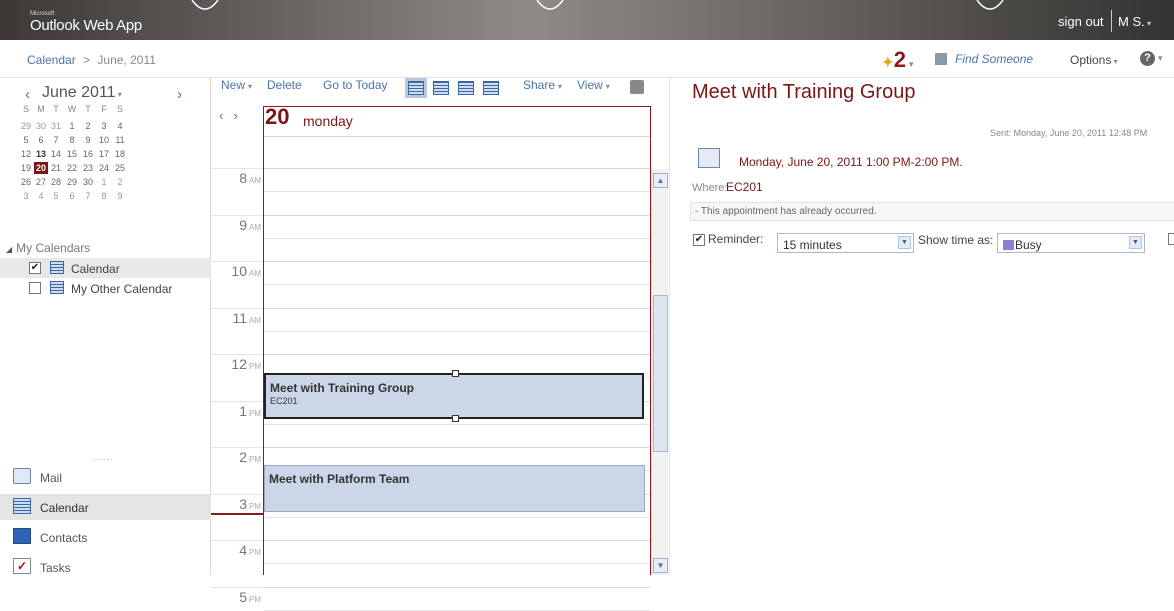 The height and width of the screenshot is (611, 1174). I want to click on nav-calendar: Calendar, so click(105, 507).